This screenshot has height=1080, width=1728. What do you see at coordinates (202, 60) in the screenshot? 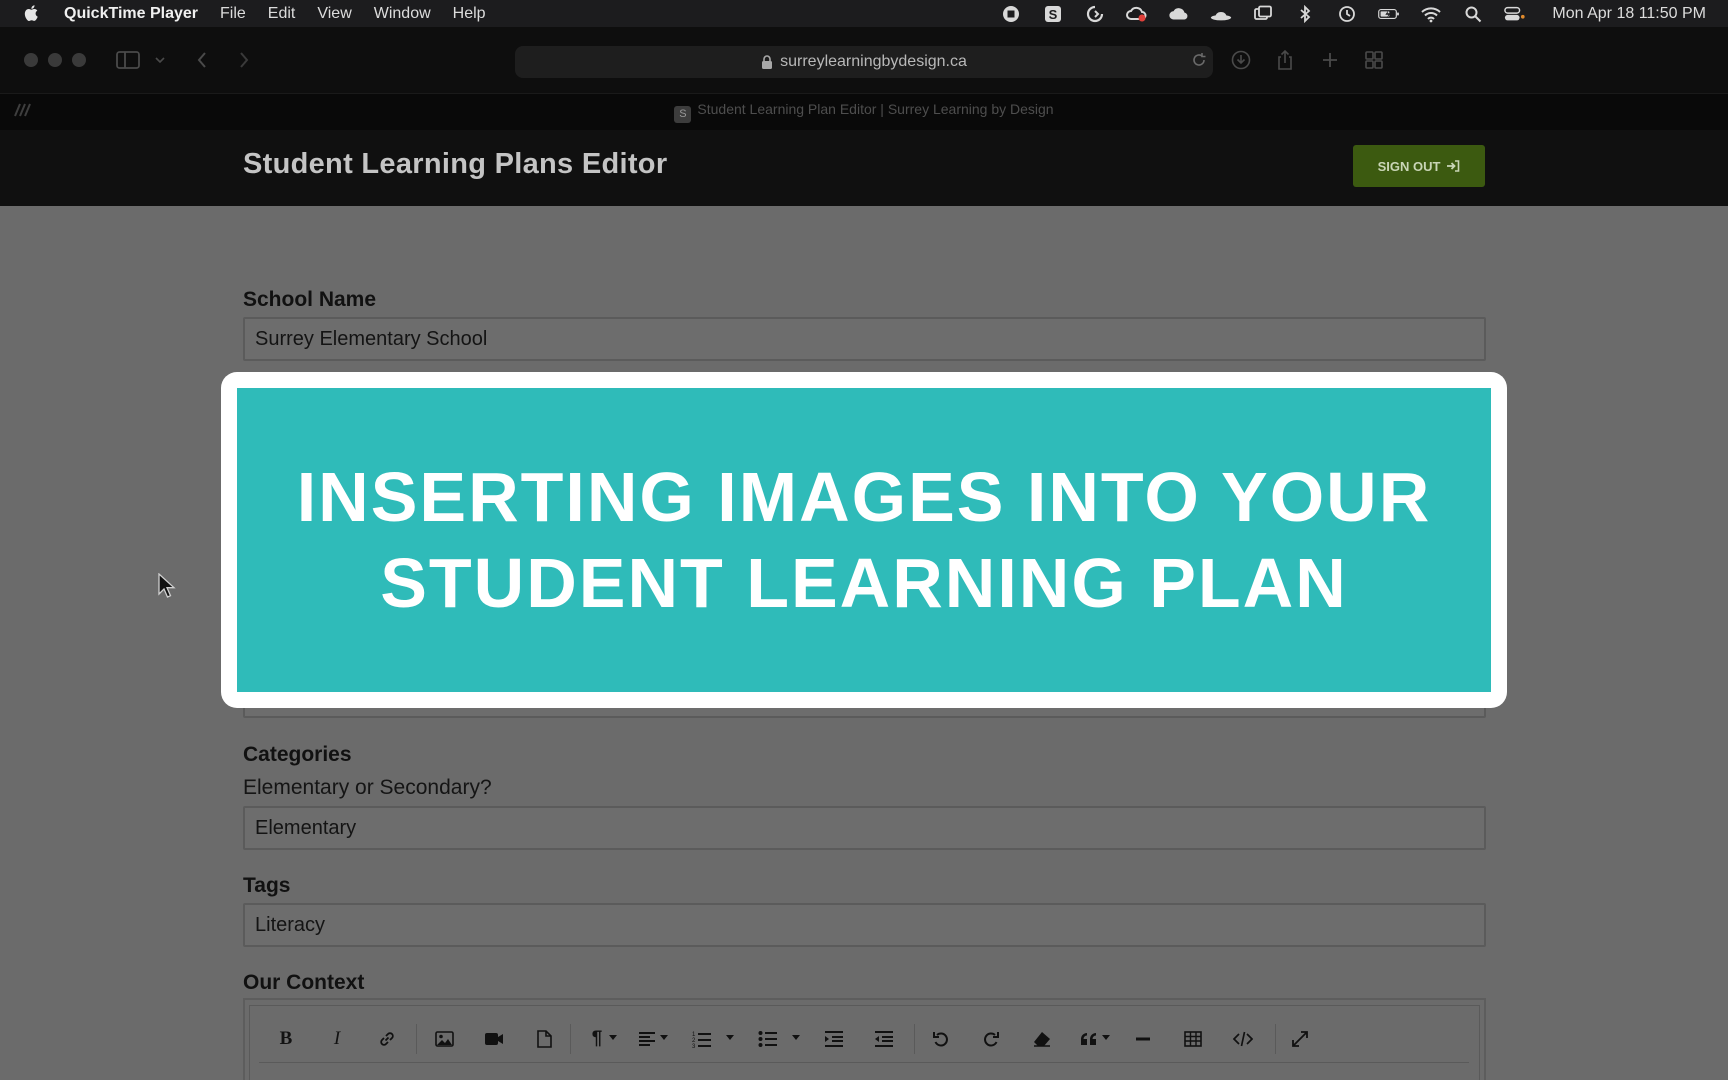
I see `back-arrow-icon` at bounding box center [202, 60].